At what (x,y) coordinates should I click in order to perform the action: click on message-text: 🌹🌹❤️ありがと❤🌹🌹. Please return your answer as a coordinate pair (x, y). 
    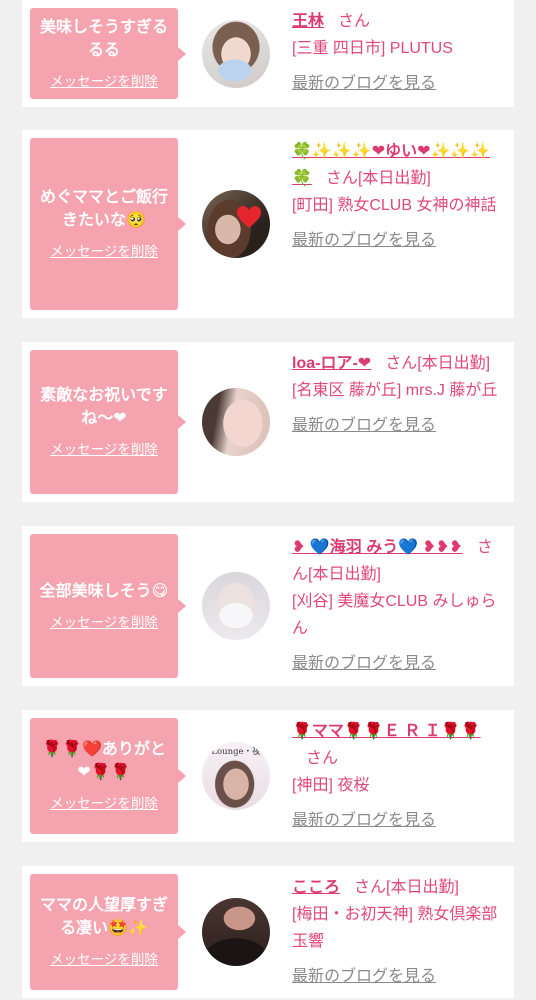
    Looking at the image, I should click on (104, 761).